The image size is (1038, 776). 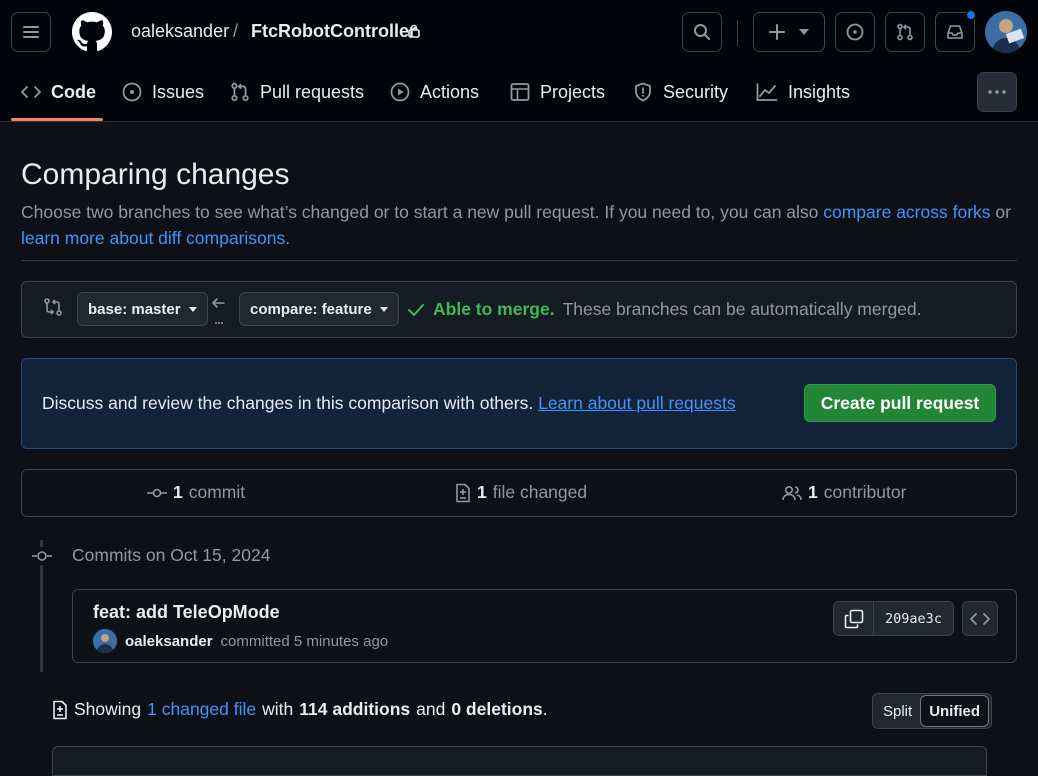 I want to click on learn-pull-requests-link: Learn about pull requests, so click(x=637, y=403).